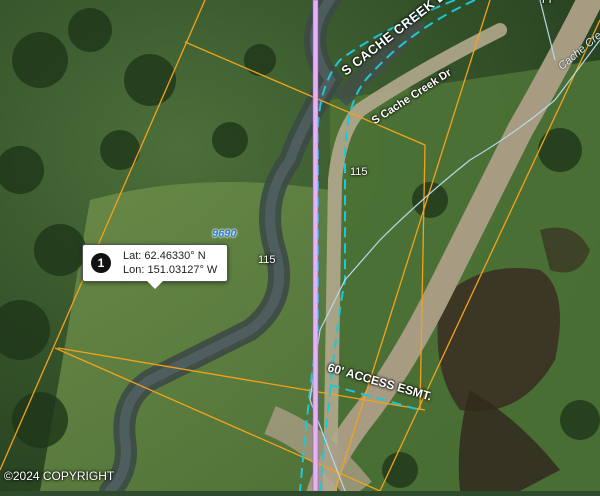 Image resolution: width=600 pixels, height=496 pixels. What do you see at coordinates (170, 263) in the screenshot?
I see `coordinates-readout: Lat: 62.46330° N Lon: 151.03127° W` at bounding box center [170, 263].